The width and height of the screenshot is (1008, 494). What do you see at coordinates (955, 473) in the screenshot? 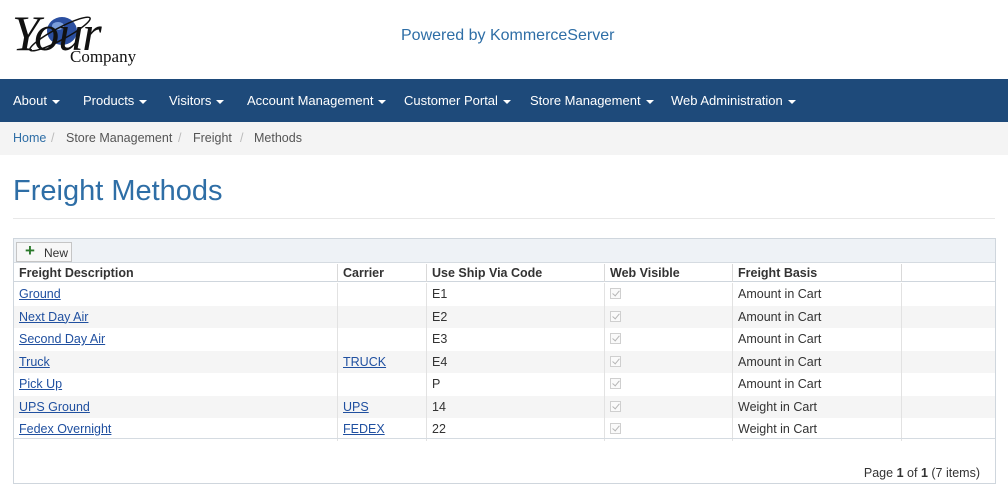
I see `pager-items: (7 items)` at bounding box center [955, 473].